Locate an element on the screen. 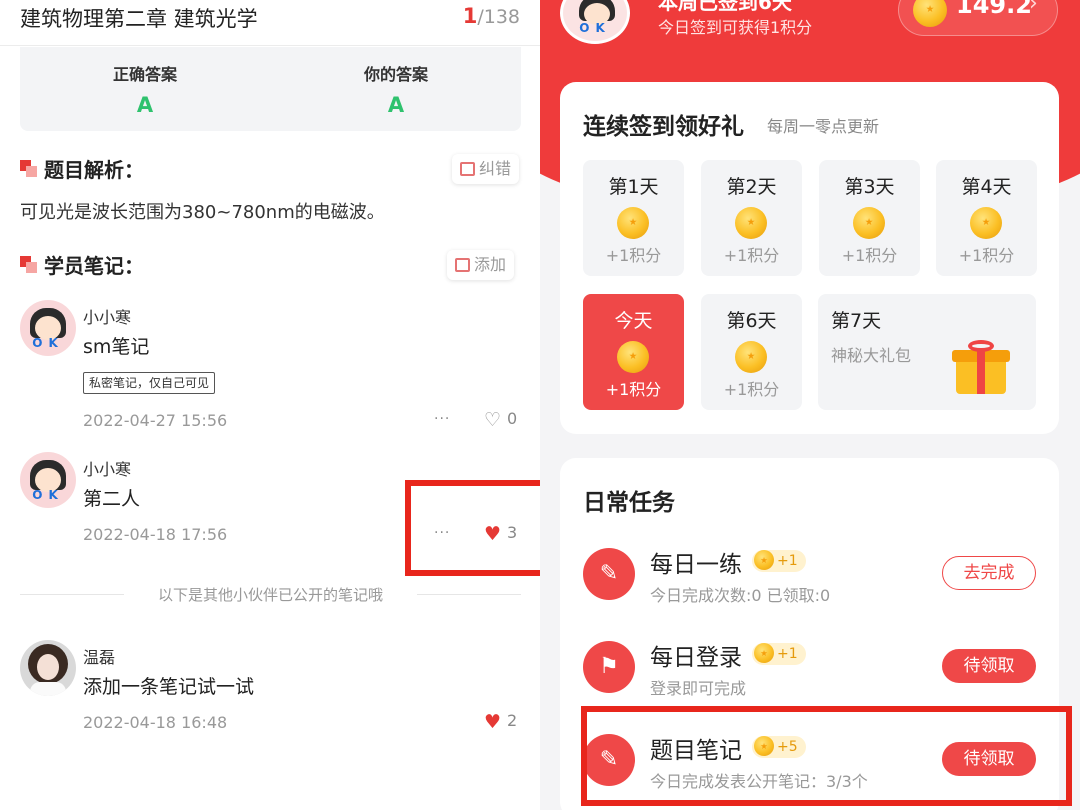 This screenshot has width=1080, height=810. note-time: 2022-04-27 15:56 is located at coordinates (155, 420).